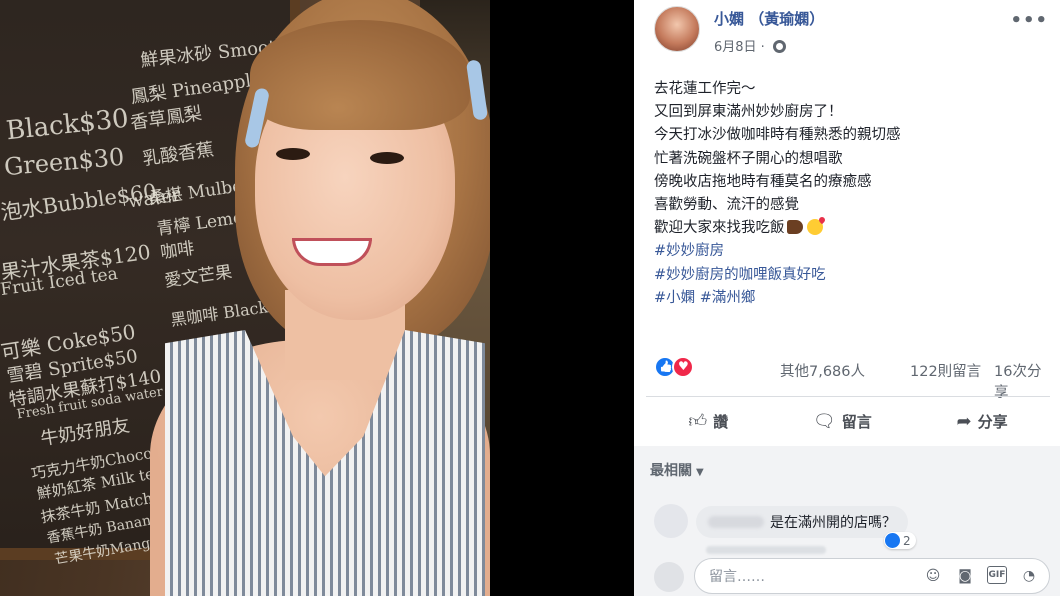  I want to click on comment-reaction-count: 2, so click(900, 540).